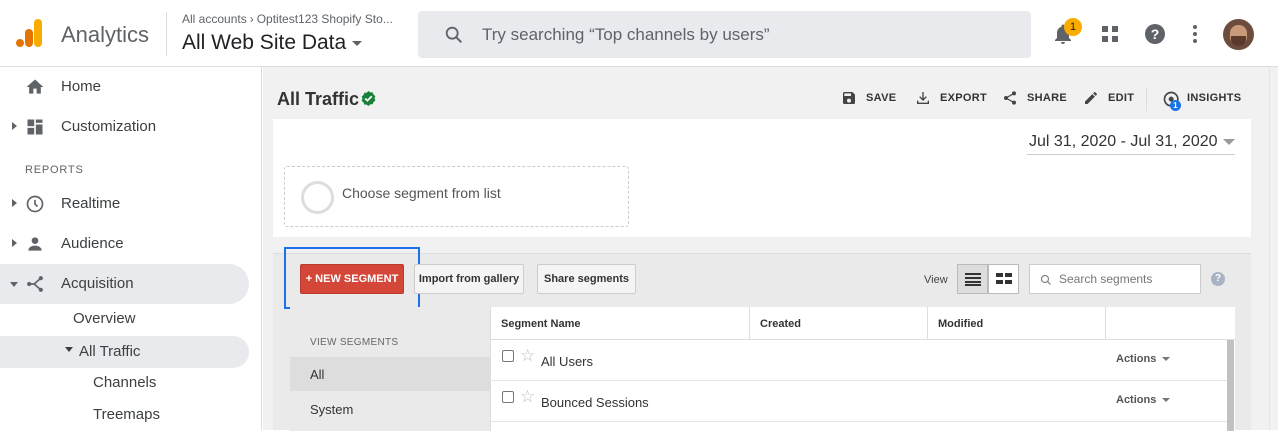 The width and height of the screenshot is (1278, 438). What do you see at coordinates (1110, 34) in the screenshot?
I see `apps-grid-icon` at bounding box center [1110, 34].